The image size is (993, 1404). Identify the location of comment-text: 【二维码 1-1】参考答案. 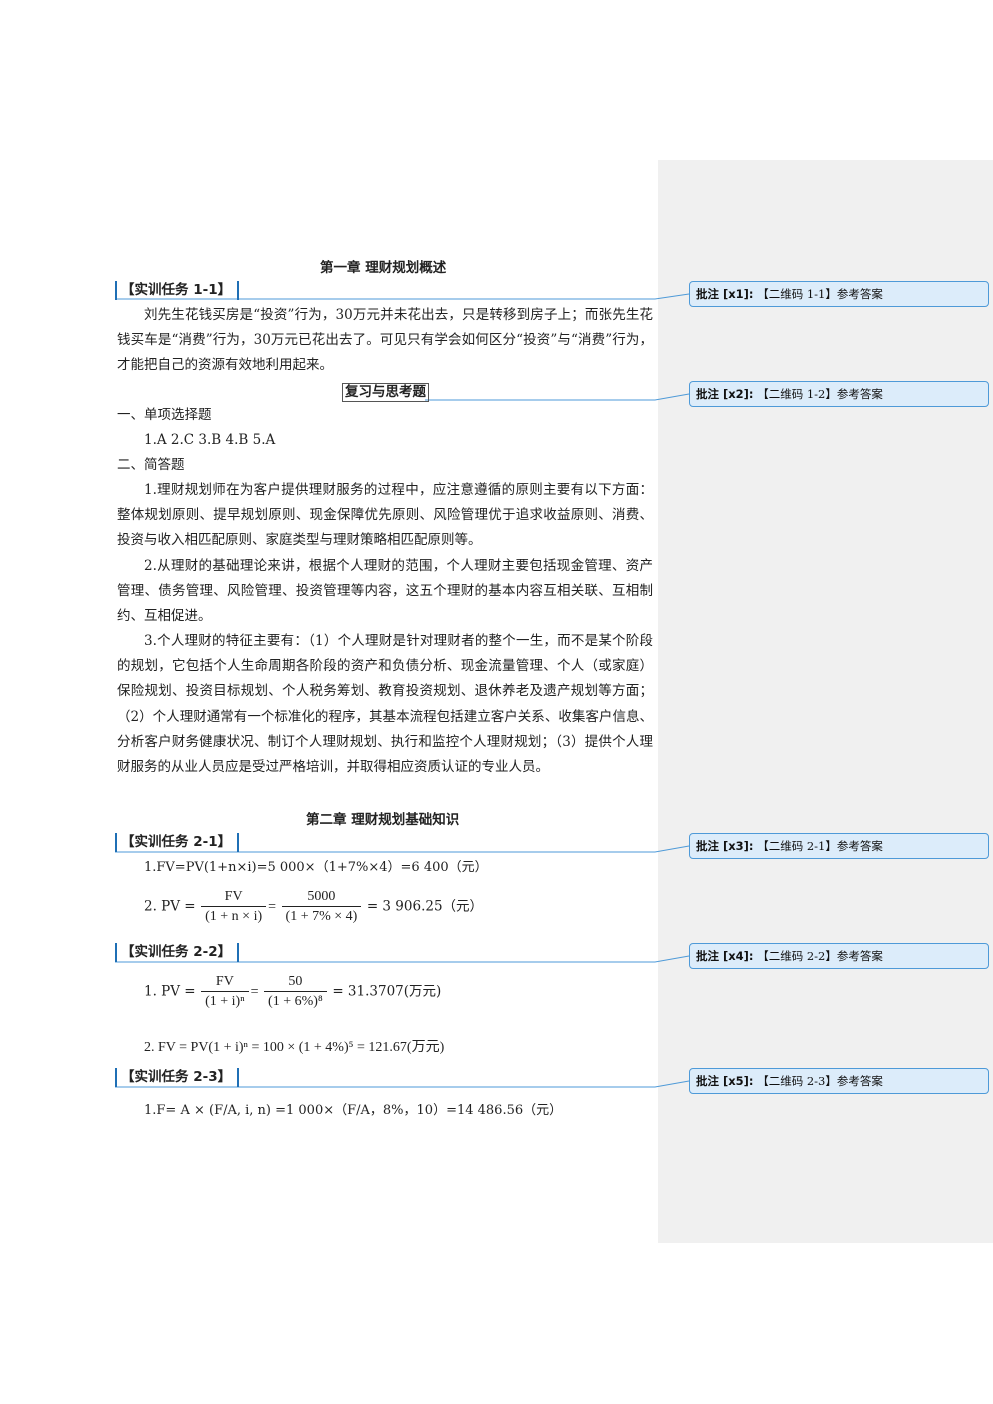
(820, 294).